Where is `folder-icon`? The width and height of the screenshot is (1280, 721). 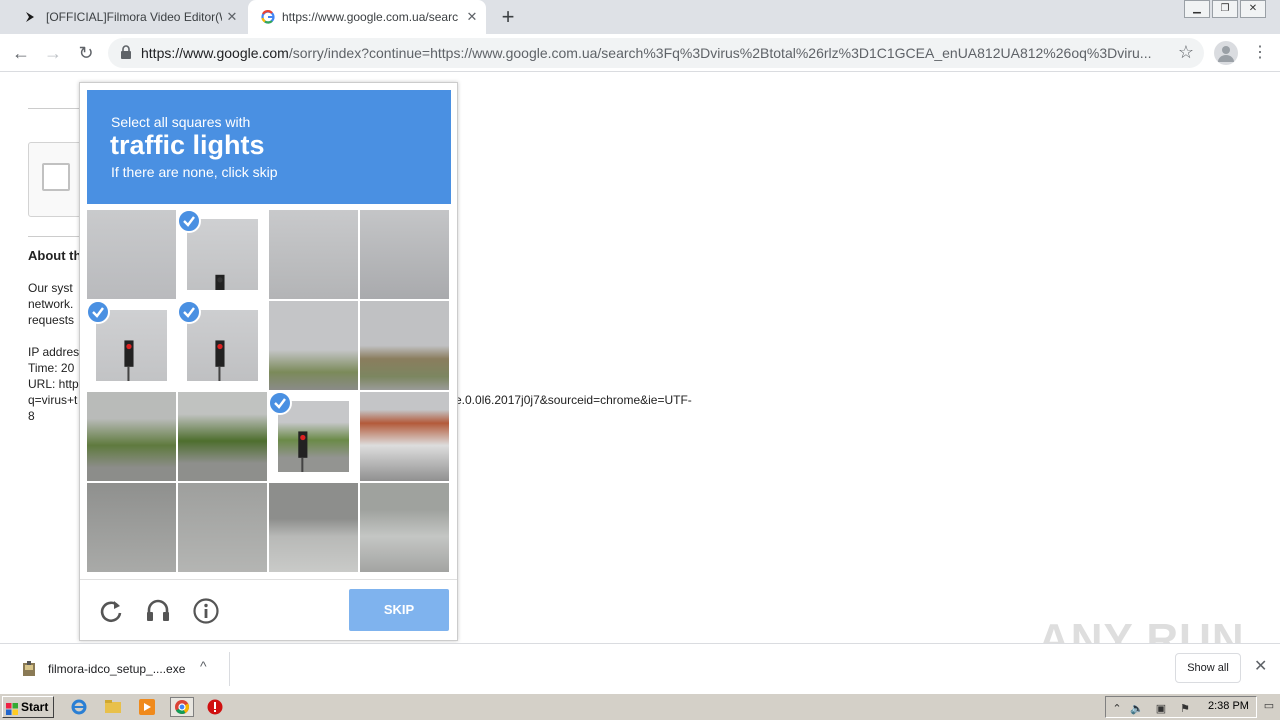 folder-icon is located at coordinates (113, 707).